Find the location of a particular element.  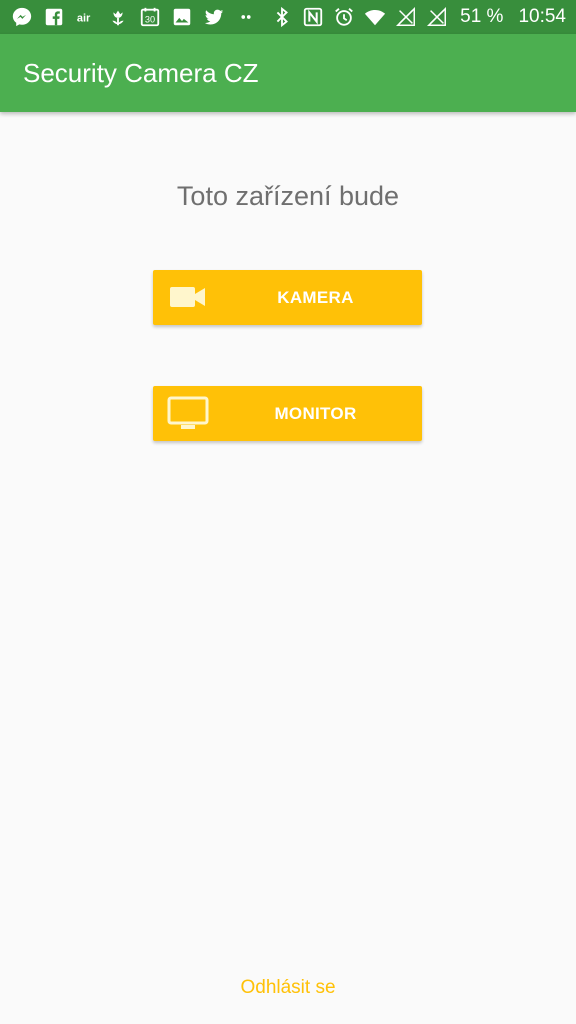

notification-icons: air 30 is located at coordinates (134, 17).